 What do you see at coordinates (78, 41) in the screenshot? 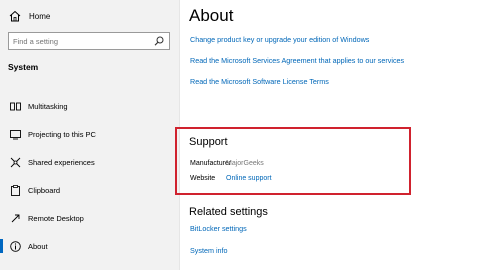
I see `search-input` at bounding box center [78, 41].